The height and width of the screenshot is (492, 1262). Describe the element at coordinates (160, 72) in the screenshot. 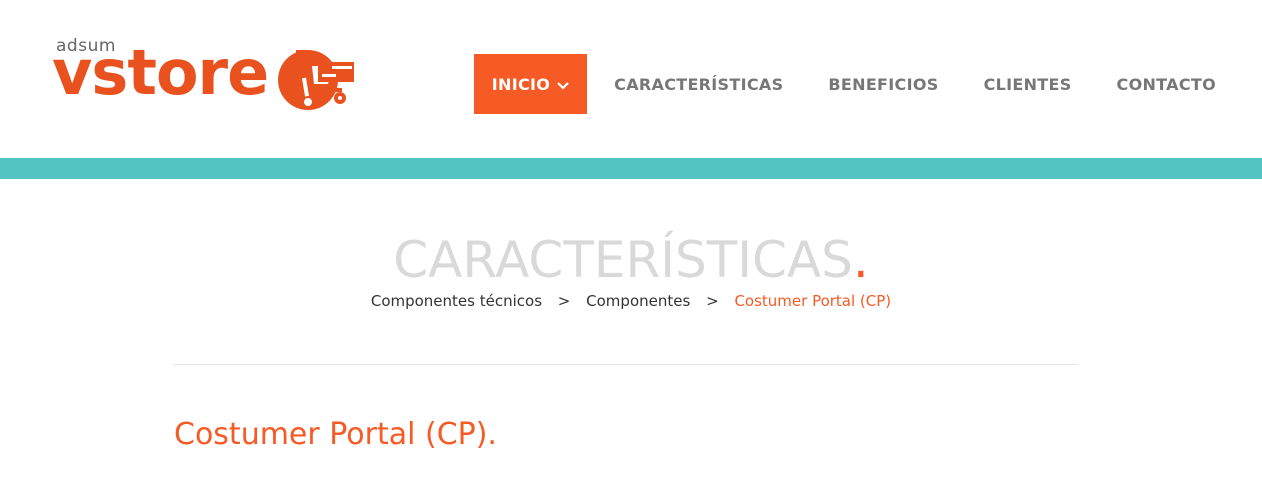

I see `logo-brand-text: vstore` at that location.